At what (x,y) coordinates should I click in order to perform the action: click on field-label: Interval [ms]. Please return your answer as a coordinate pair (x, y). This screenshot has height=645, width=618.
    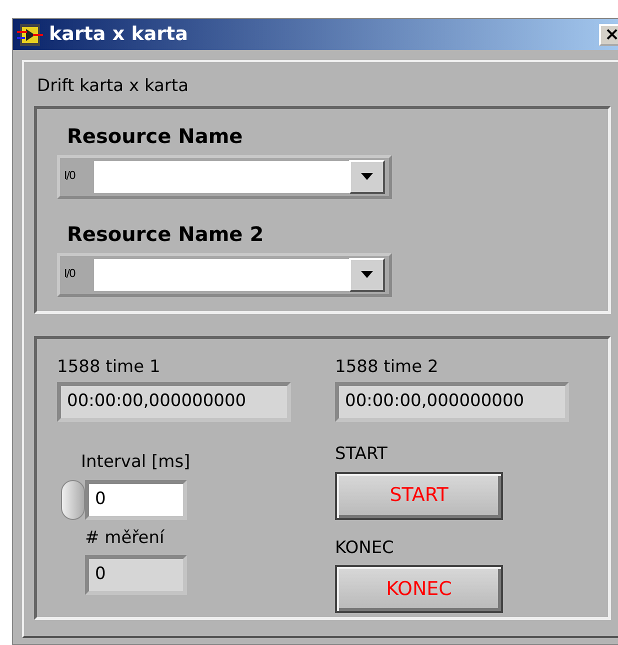
    Looking at the image, I should click on (135, 462).